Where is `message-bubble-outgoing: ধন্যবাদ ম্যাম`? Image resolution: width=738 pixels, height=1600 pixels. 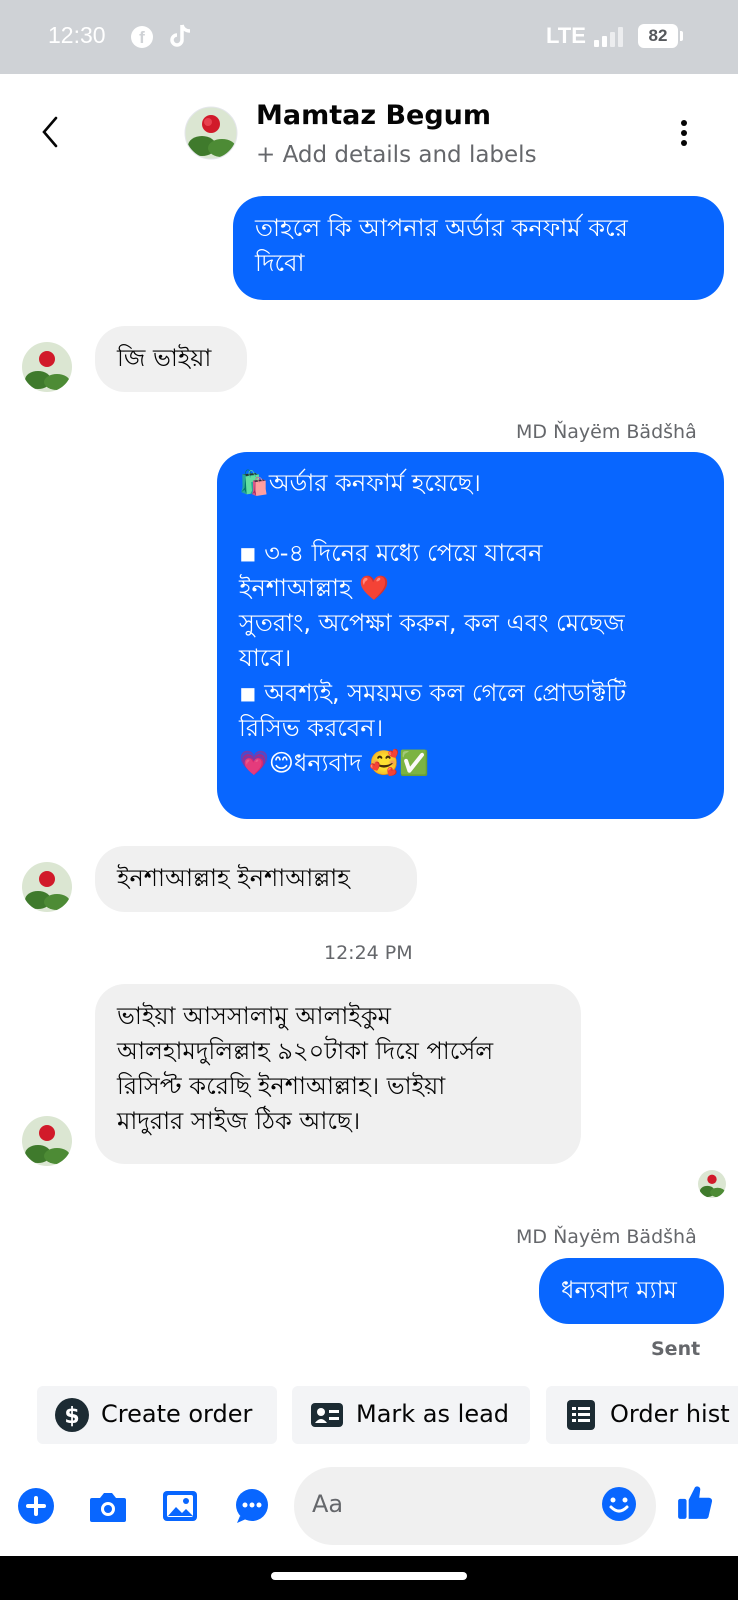
message-bubble-outgoing: ধন্যবাদ ম্যাম is located at coordinates (631, 1291).